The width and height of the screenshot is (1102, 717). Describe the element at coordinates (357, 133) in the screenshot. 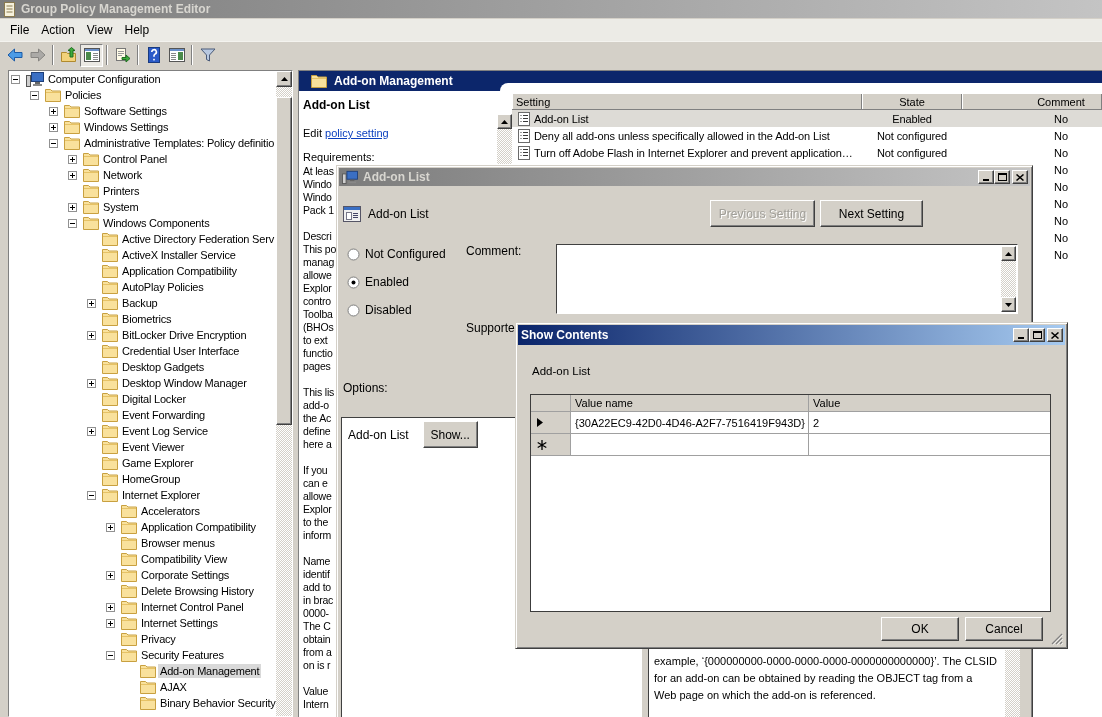

I see `policy-setting-link: policy setting` at that location.